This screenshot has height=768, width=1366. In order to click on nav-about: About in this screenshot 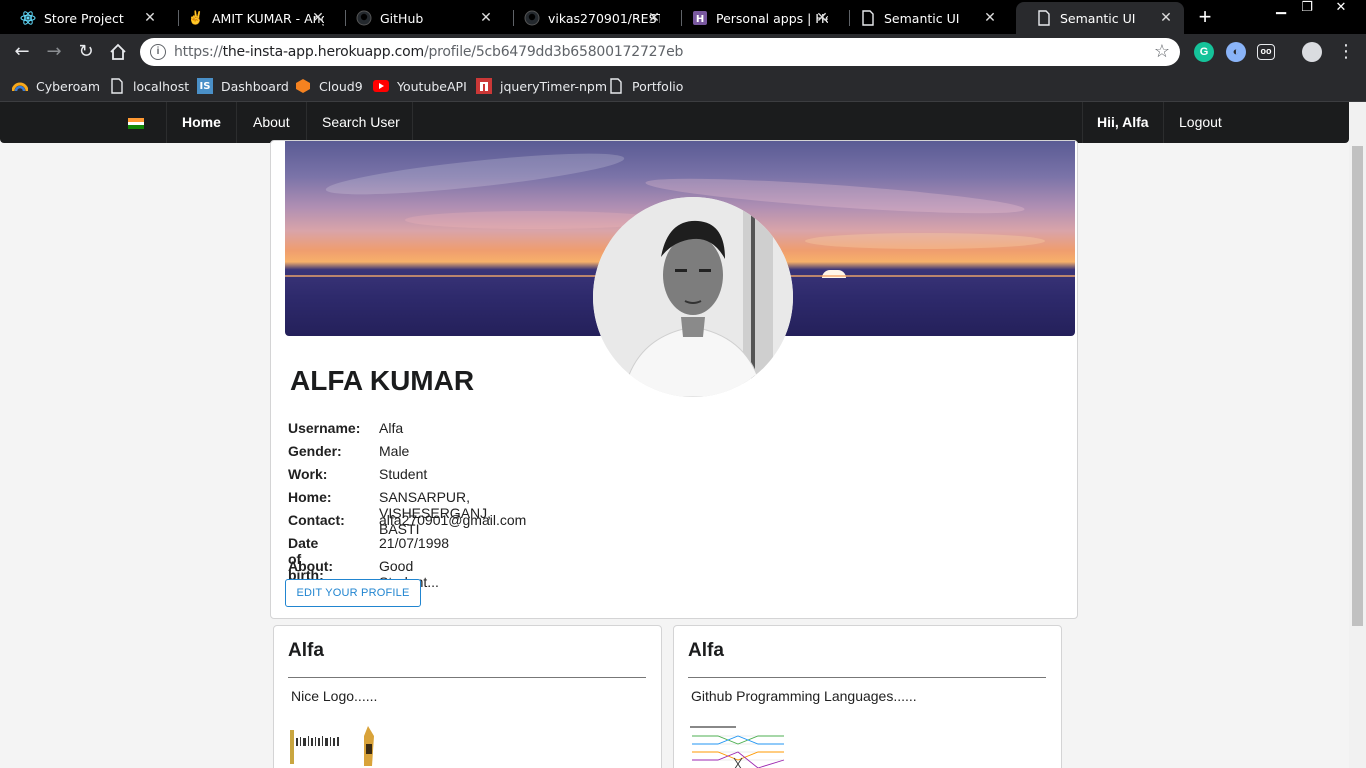, I will do `click(271, 122)`.